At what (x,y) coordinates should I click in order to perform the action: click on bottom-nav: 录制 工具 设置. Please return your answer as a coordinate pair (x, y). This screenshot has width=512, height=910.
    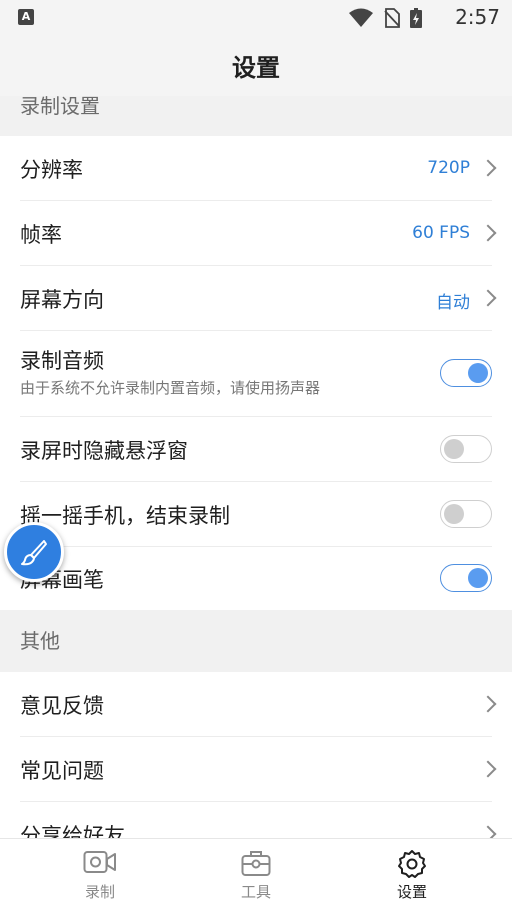
    Looking at the image, I should click on (256, 874).